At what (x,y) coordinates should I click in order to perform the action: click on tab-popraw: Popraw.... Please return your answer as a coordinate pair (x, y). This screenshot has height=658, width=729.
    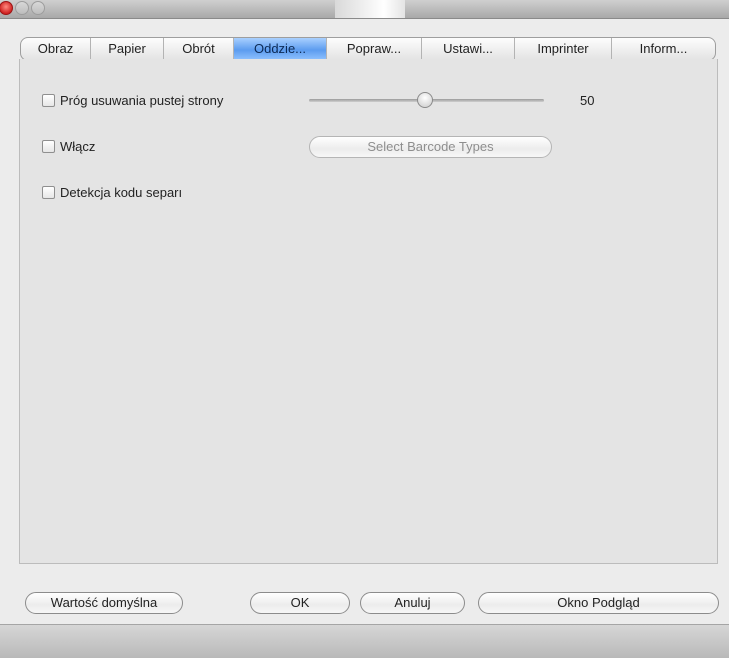
    Looking at the image, I should click on (374, 49).